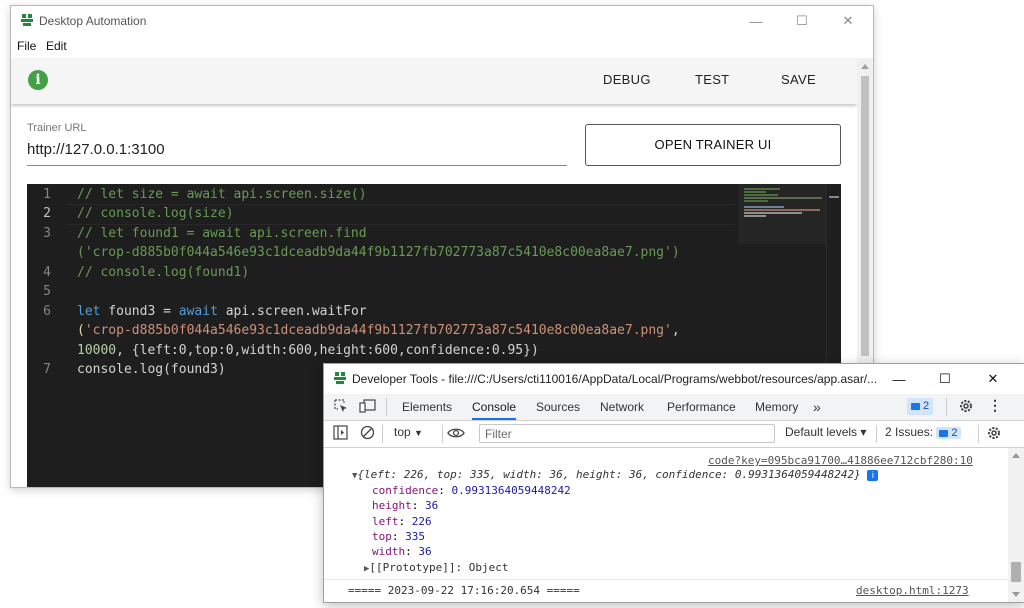  Describe the element at coordinates (222, 194) in the screenshot. I see `code-line: // let size = await api.screen.size()` at that location.